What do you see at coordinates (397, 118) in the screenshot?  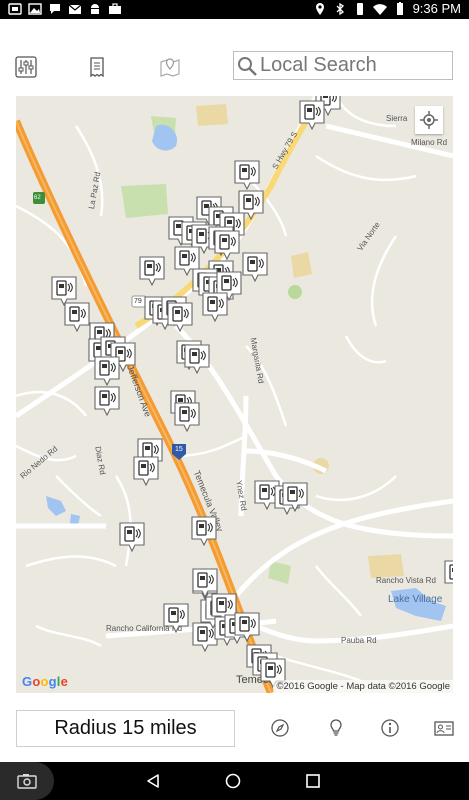 I see `street-label: Sierra` at bounding box center [397, 118].